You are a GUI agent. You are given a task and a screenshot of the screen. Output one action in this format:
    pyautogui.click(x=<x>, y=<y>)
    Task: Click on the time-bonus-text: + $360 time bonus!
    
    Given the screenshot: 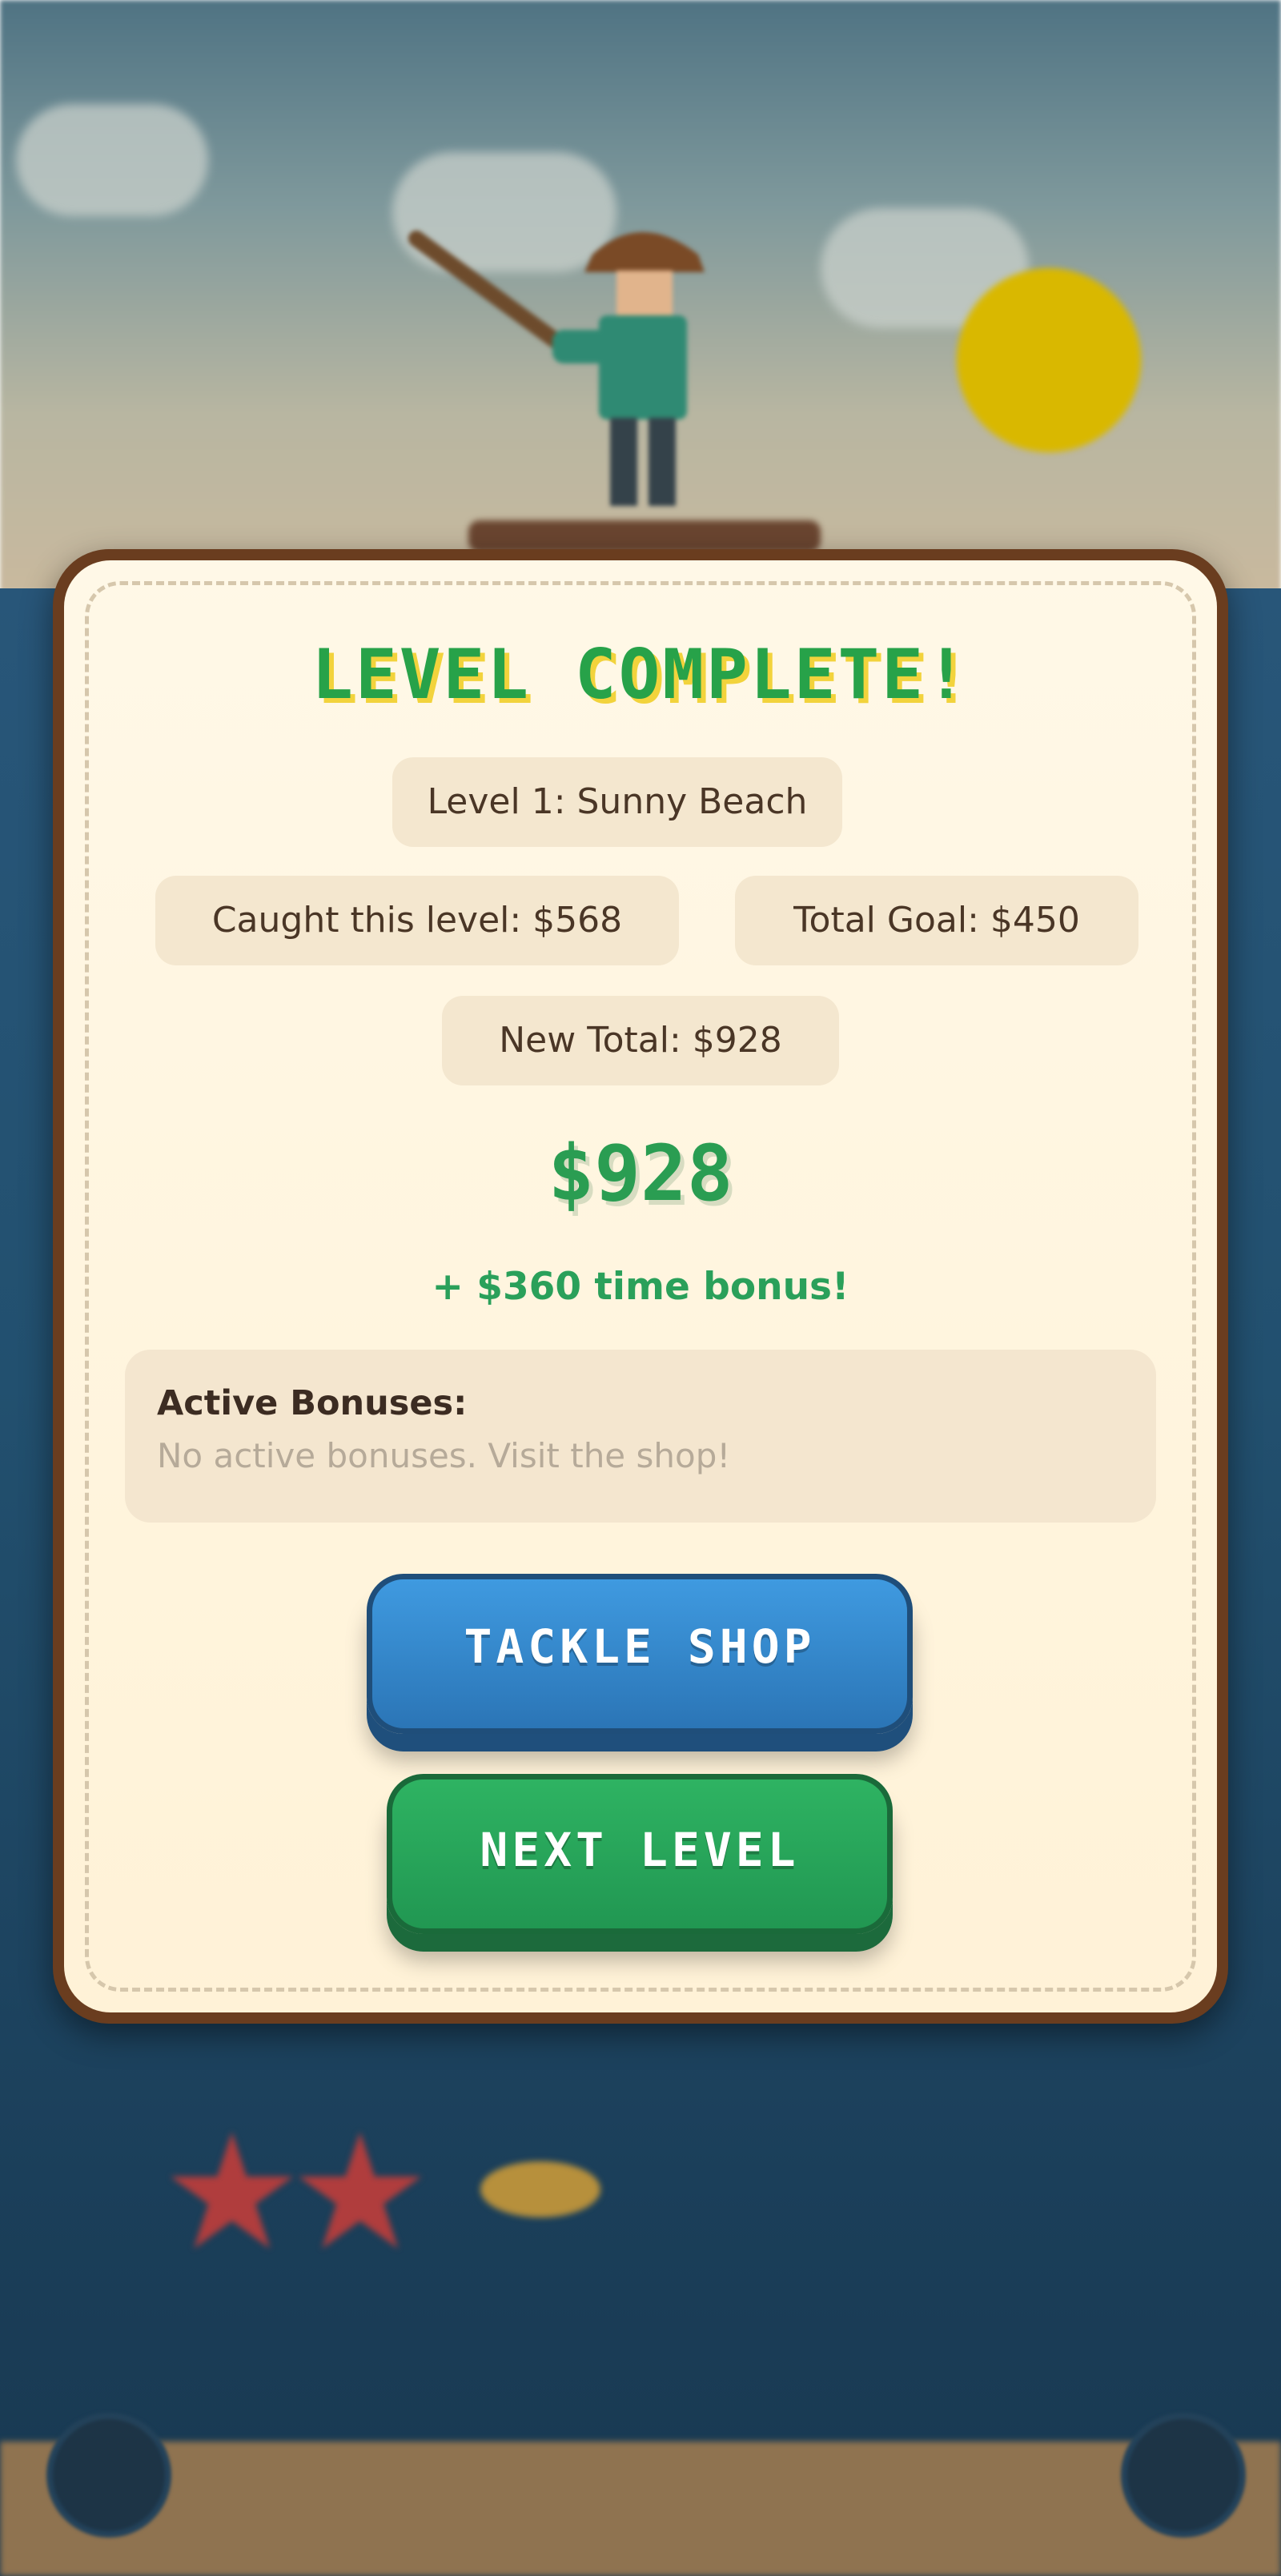 What is the action you would take?
    pyautogui.click(x=640, y=1287)
    